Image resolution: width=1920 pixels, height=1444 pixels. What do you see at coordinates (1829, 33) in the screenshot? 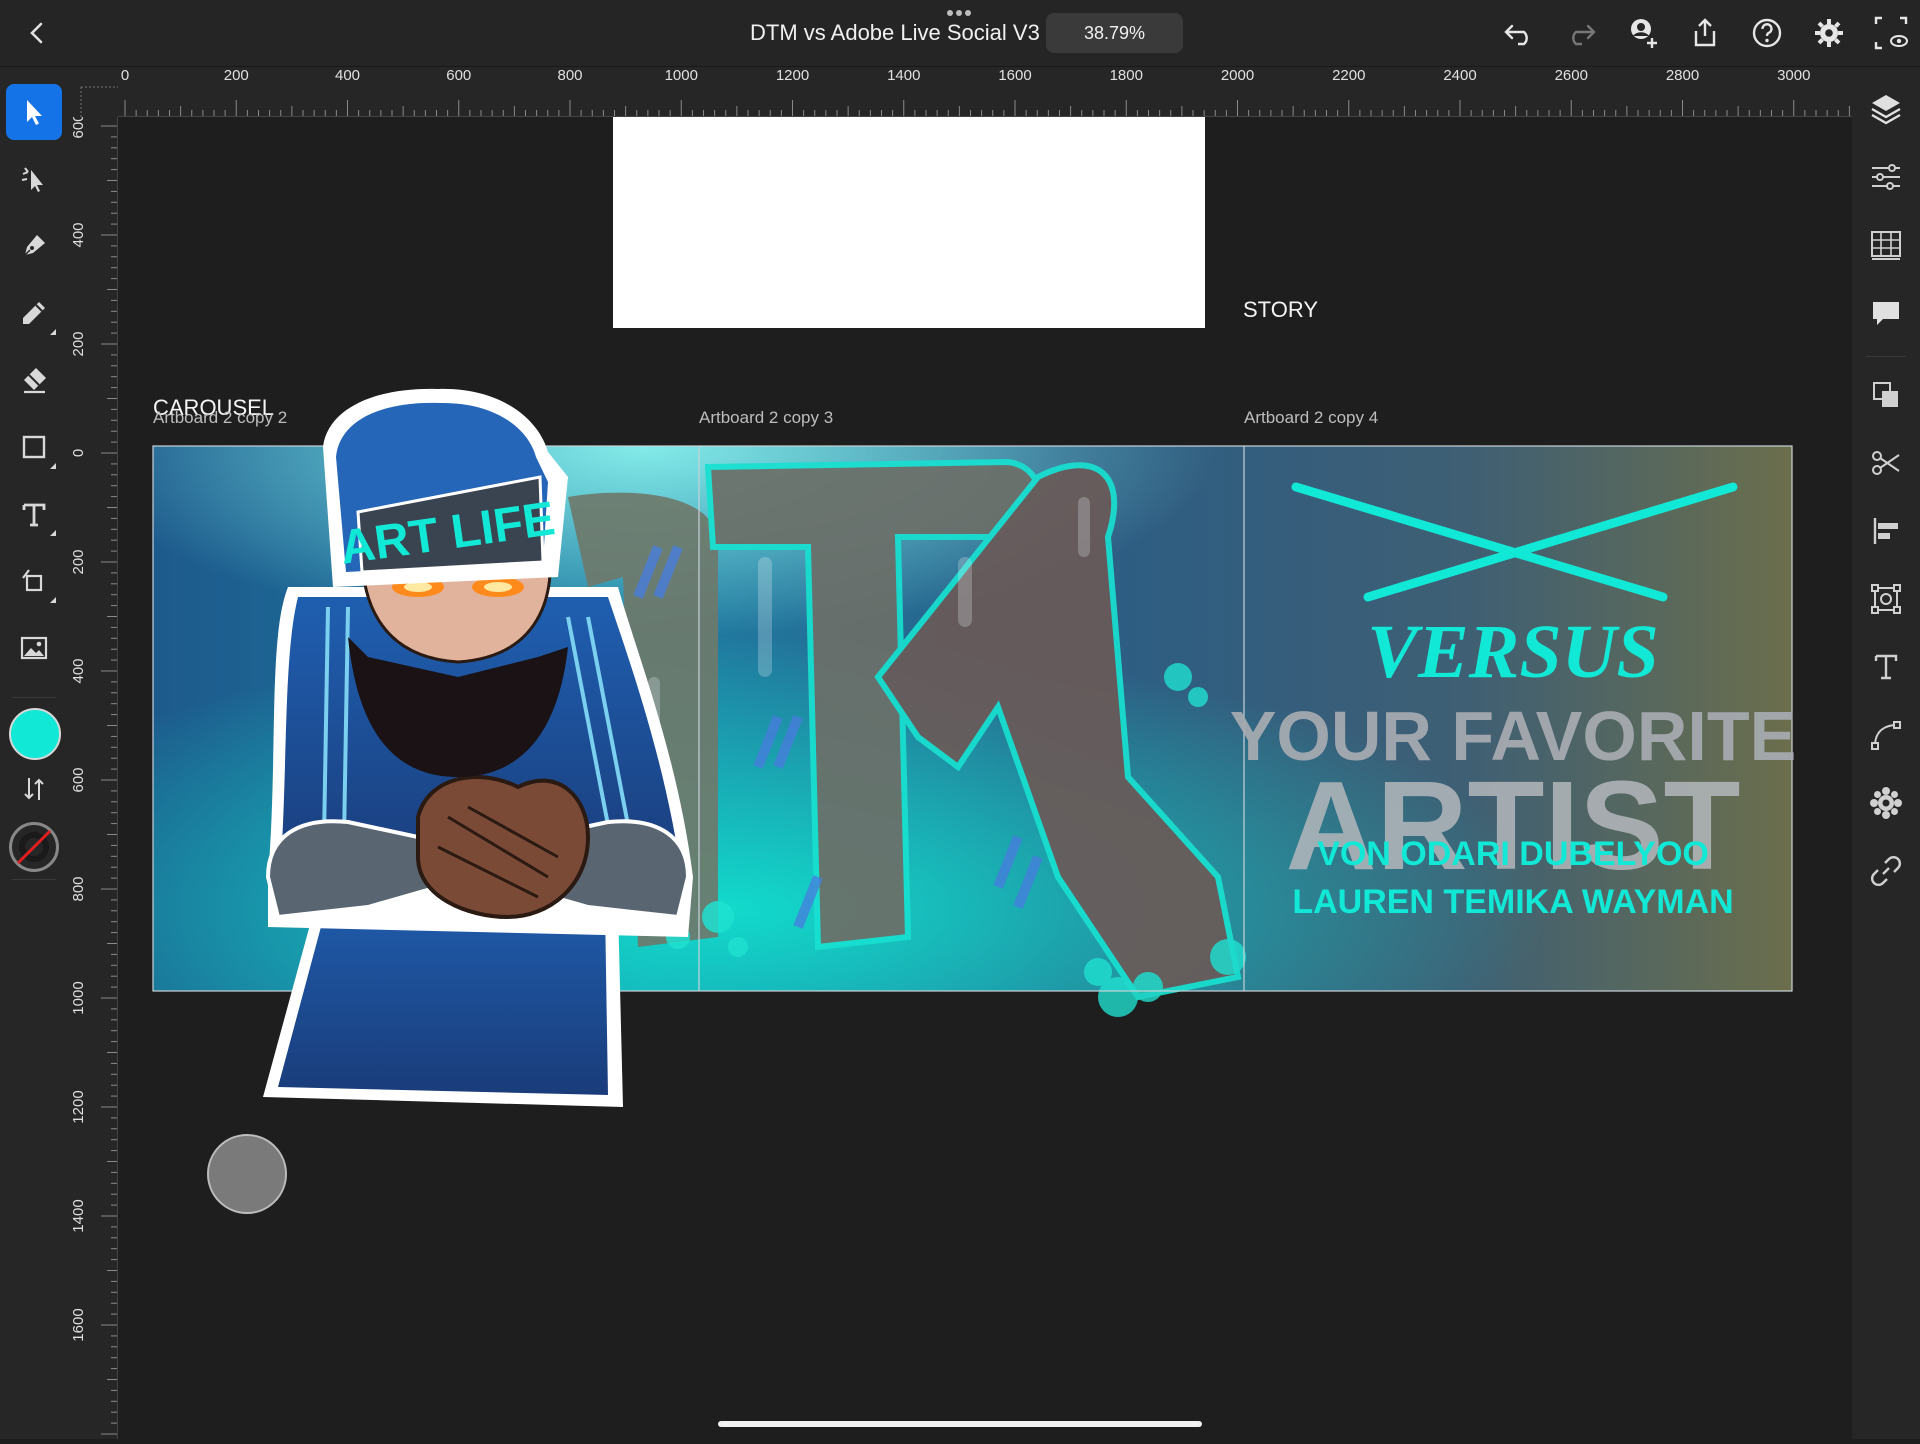
I see `settings-gear-icon` at bounding box center [1829, 33].